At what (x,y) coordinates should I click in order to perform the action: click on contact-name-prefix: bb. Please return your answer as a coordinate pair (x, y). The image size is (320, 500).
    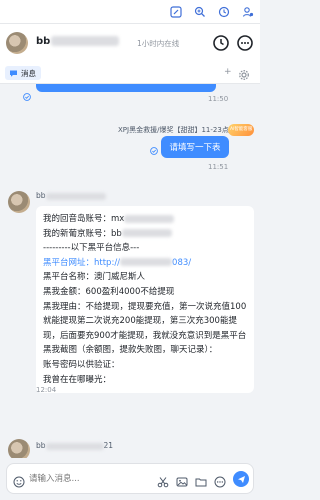
    Looking at the image, I should click on (43, 41).